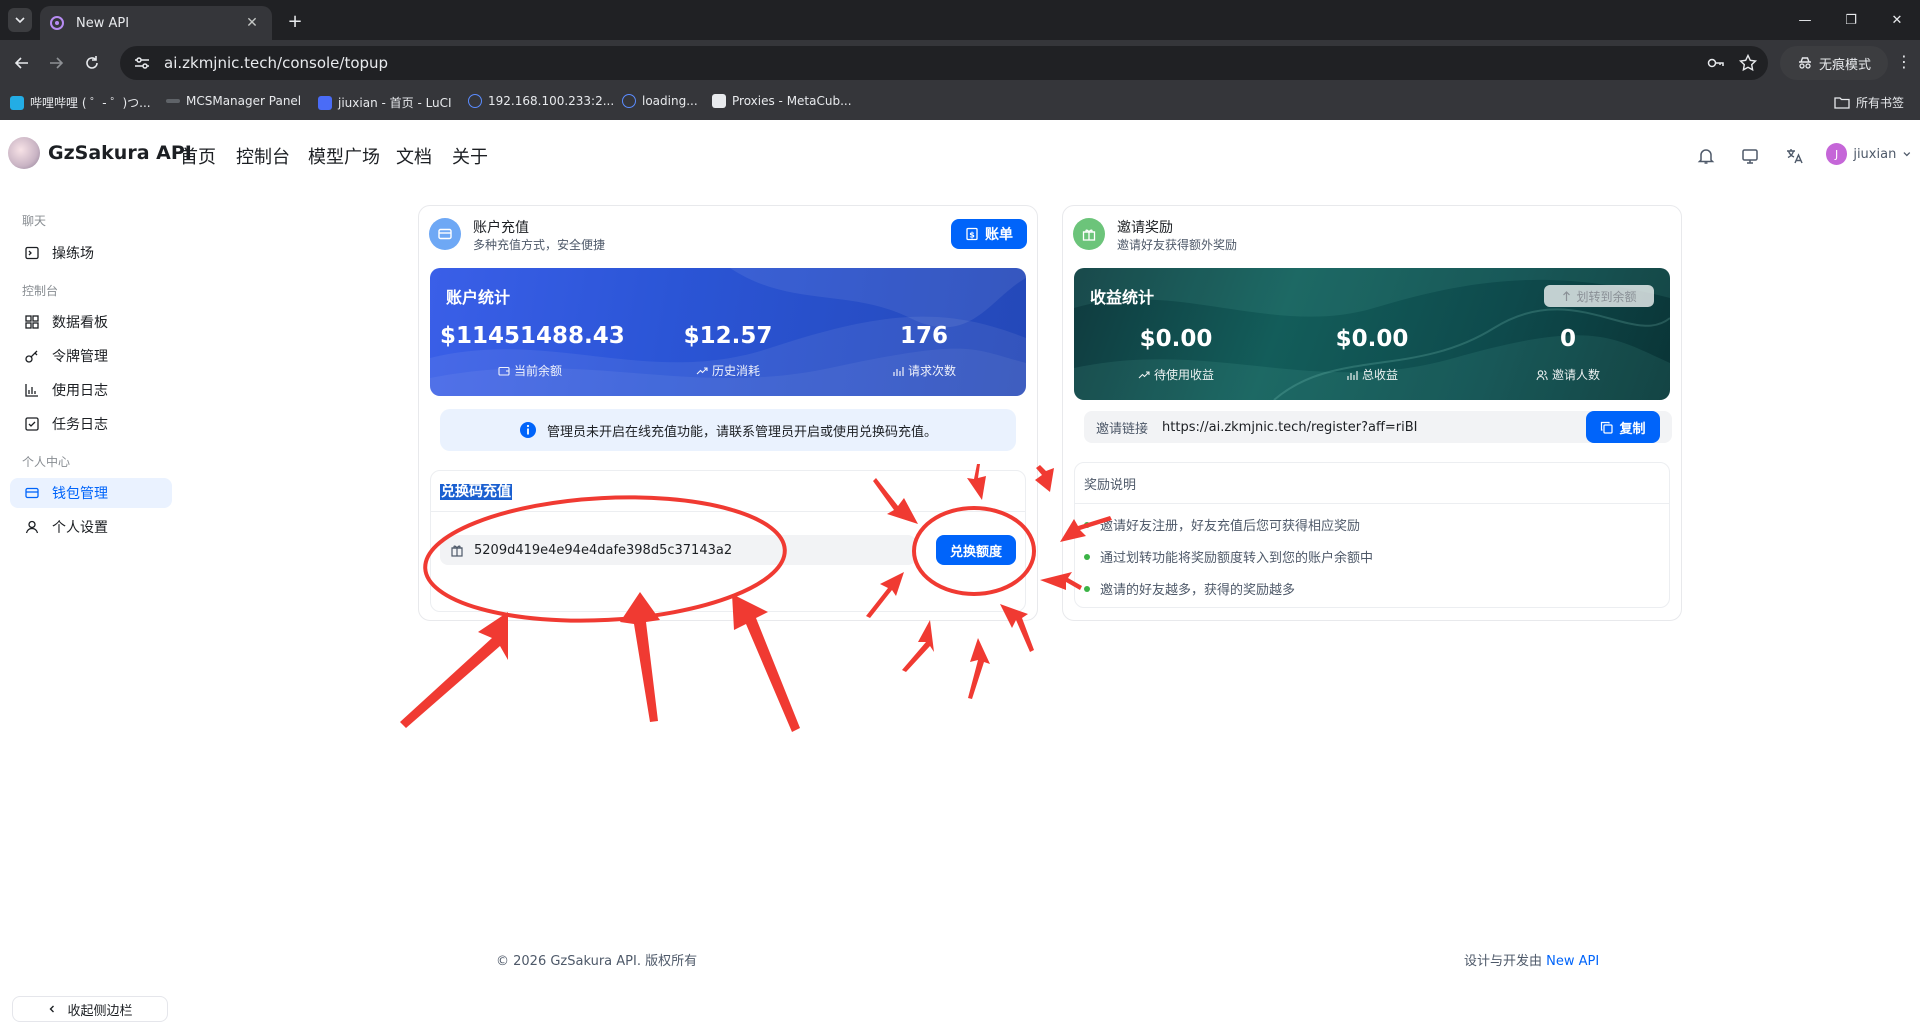  I want to click on all-bookmarks-button: 所有书签, so click(1869, 102).